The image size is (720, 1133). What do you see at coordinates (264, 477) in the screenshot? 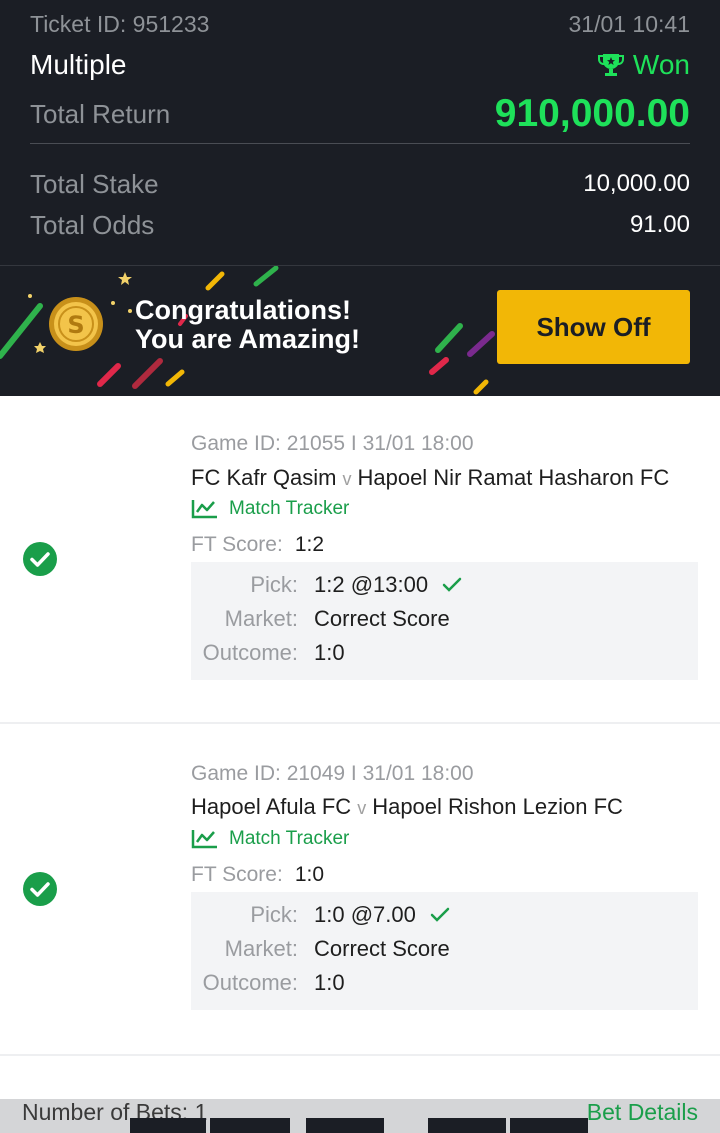
I see `home-team: FC Kafr Qasim` at bounding box center [264, 477].